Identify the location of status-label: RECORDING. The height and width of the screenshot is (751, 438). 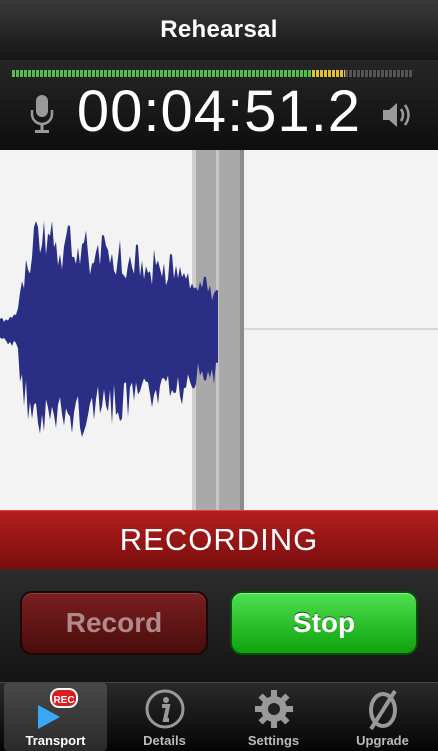
(219, 539).